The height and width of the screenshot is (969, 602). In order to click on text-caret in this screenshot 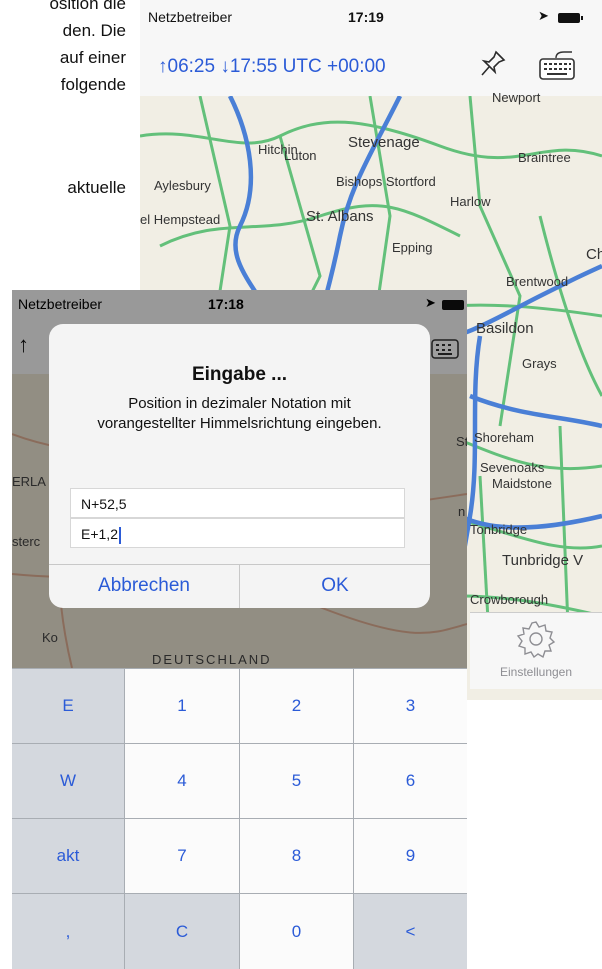, I will do `click(119, 535)`.